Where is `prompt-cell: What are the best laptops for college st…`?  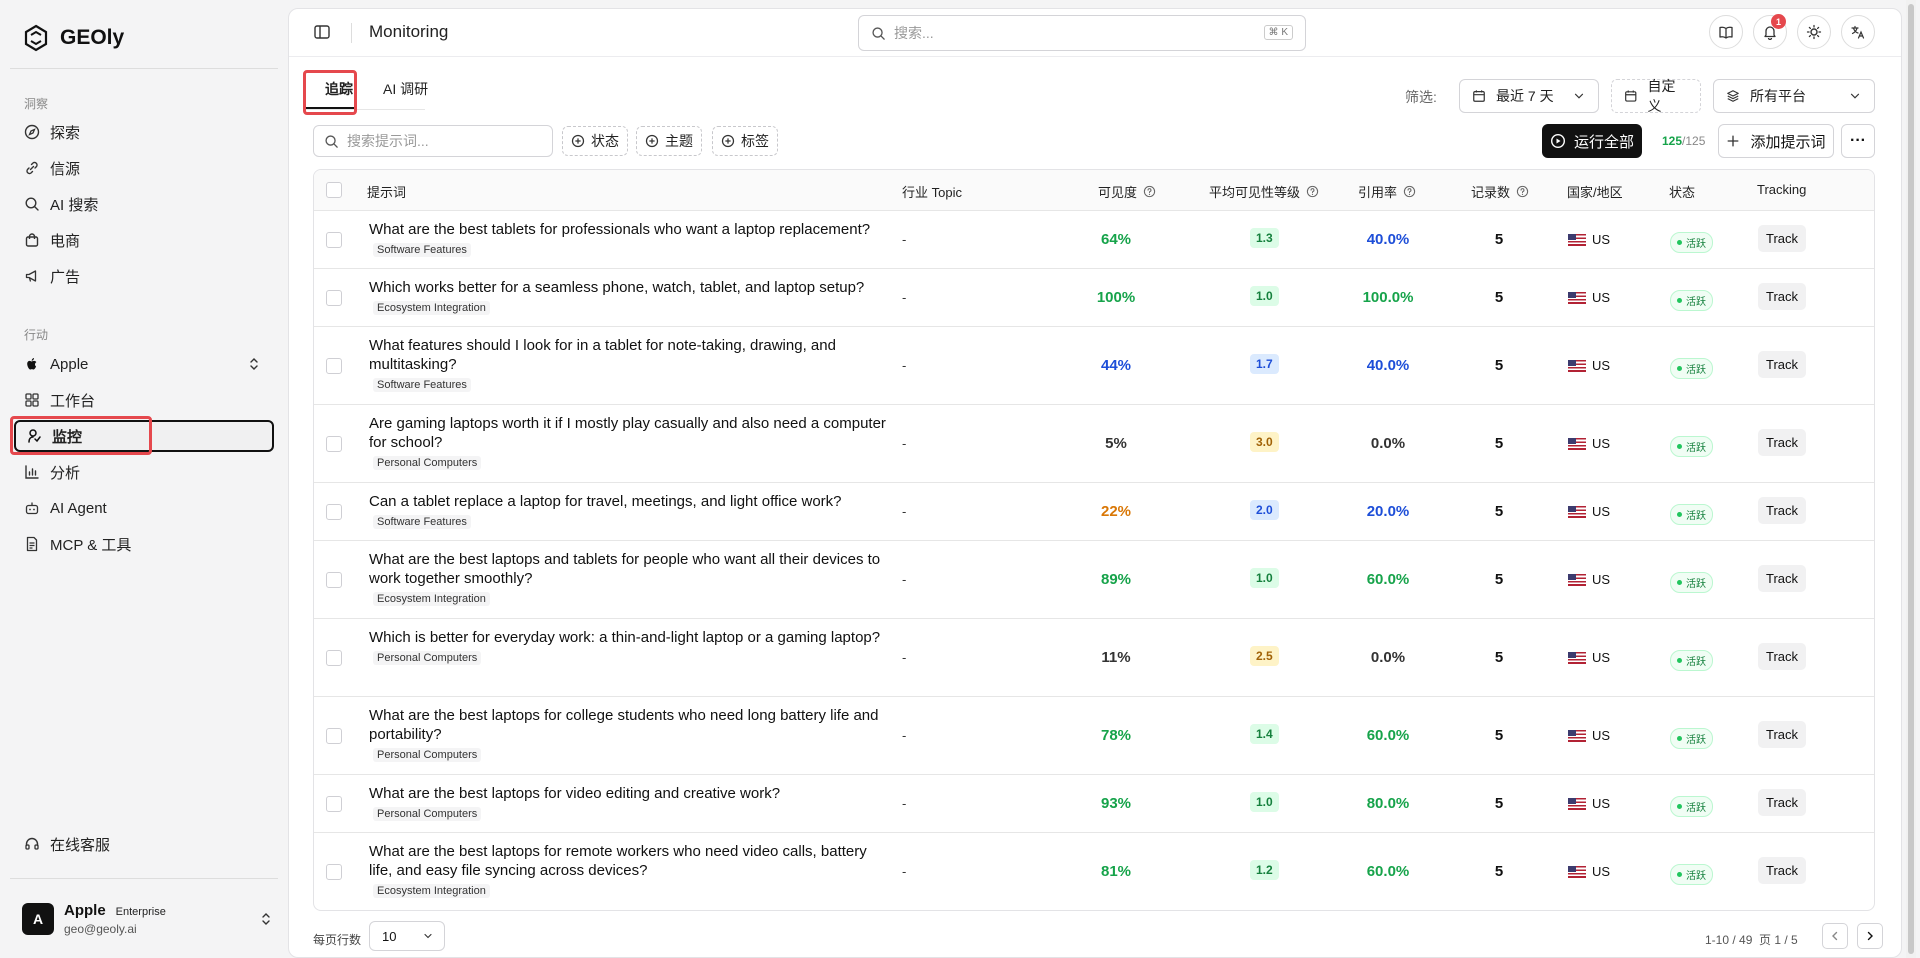
prompt-cell: What are the best laptops for college st… is located at coordinates (629, 734).